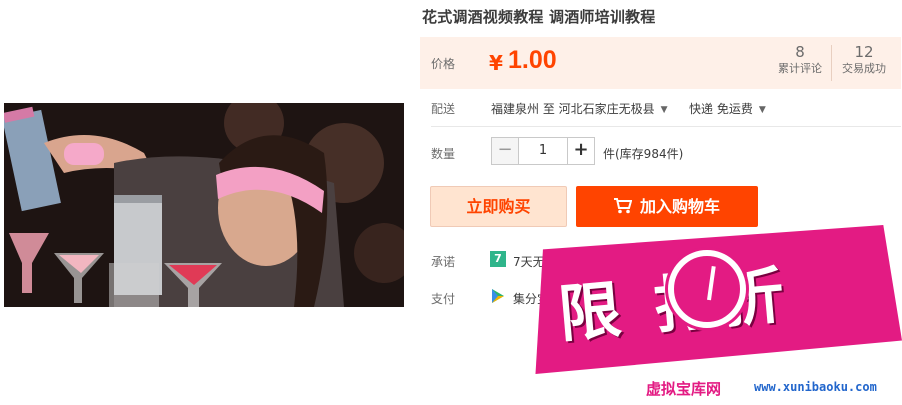 Image resolution: width=902 pixels, height=405 pixels. Describe the element at coordinates (581, 151) in the screenshot. I see `increase-button: +` at that location.